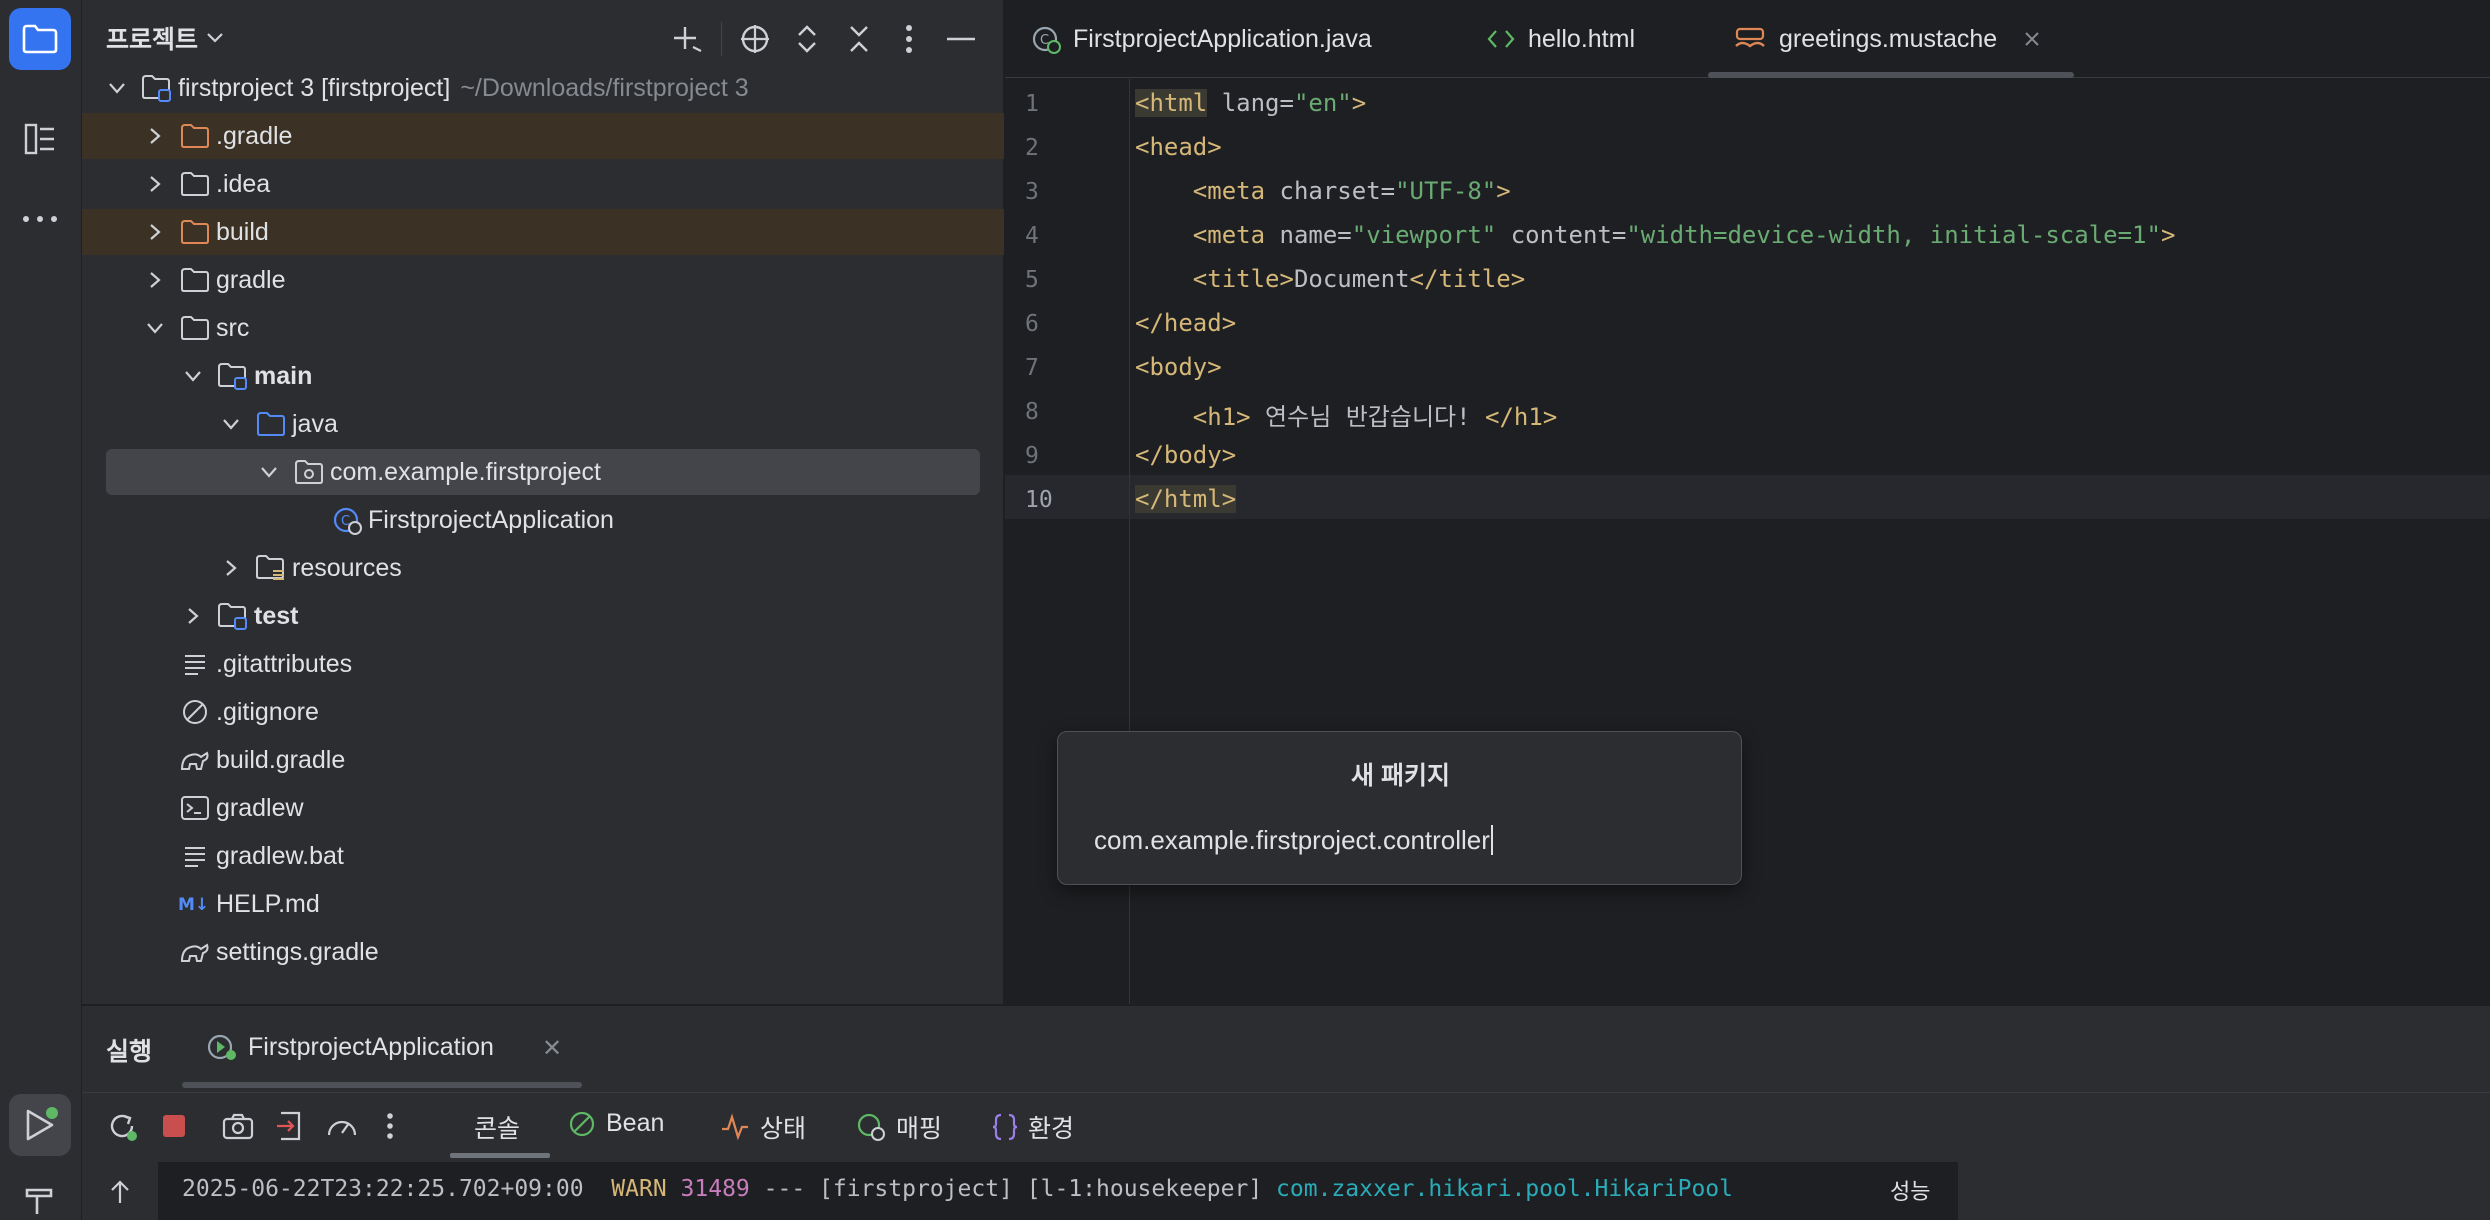 The height and width of the screenshot is (1220, 2490). What do you see at coordinates (195, 712) in the screenshot?
I see `ignore-file-icon` at bounding box center [195, 712].